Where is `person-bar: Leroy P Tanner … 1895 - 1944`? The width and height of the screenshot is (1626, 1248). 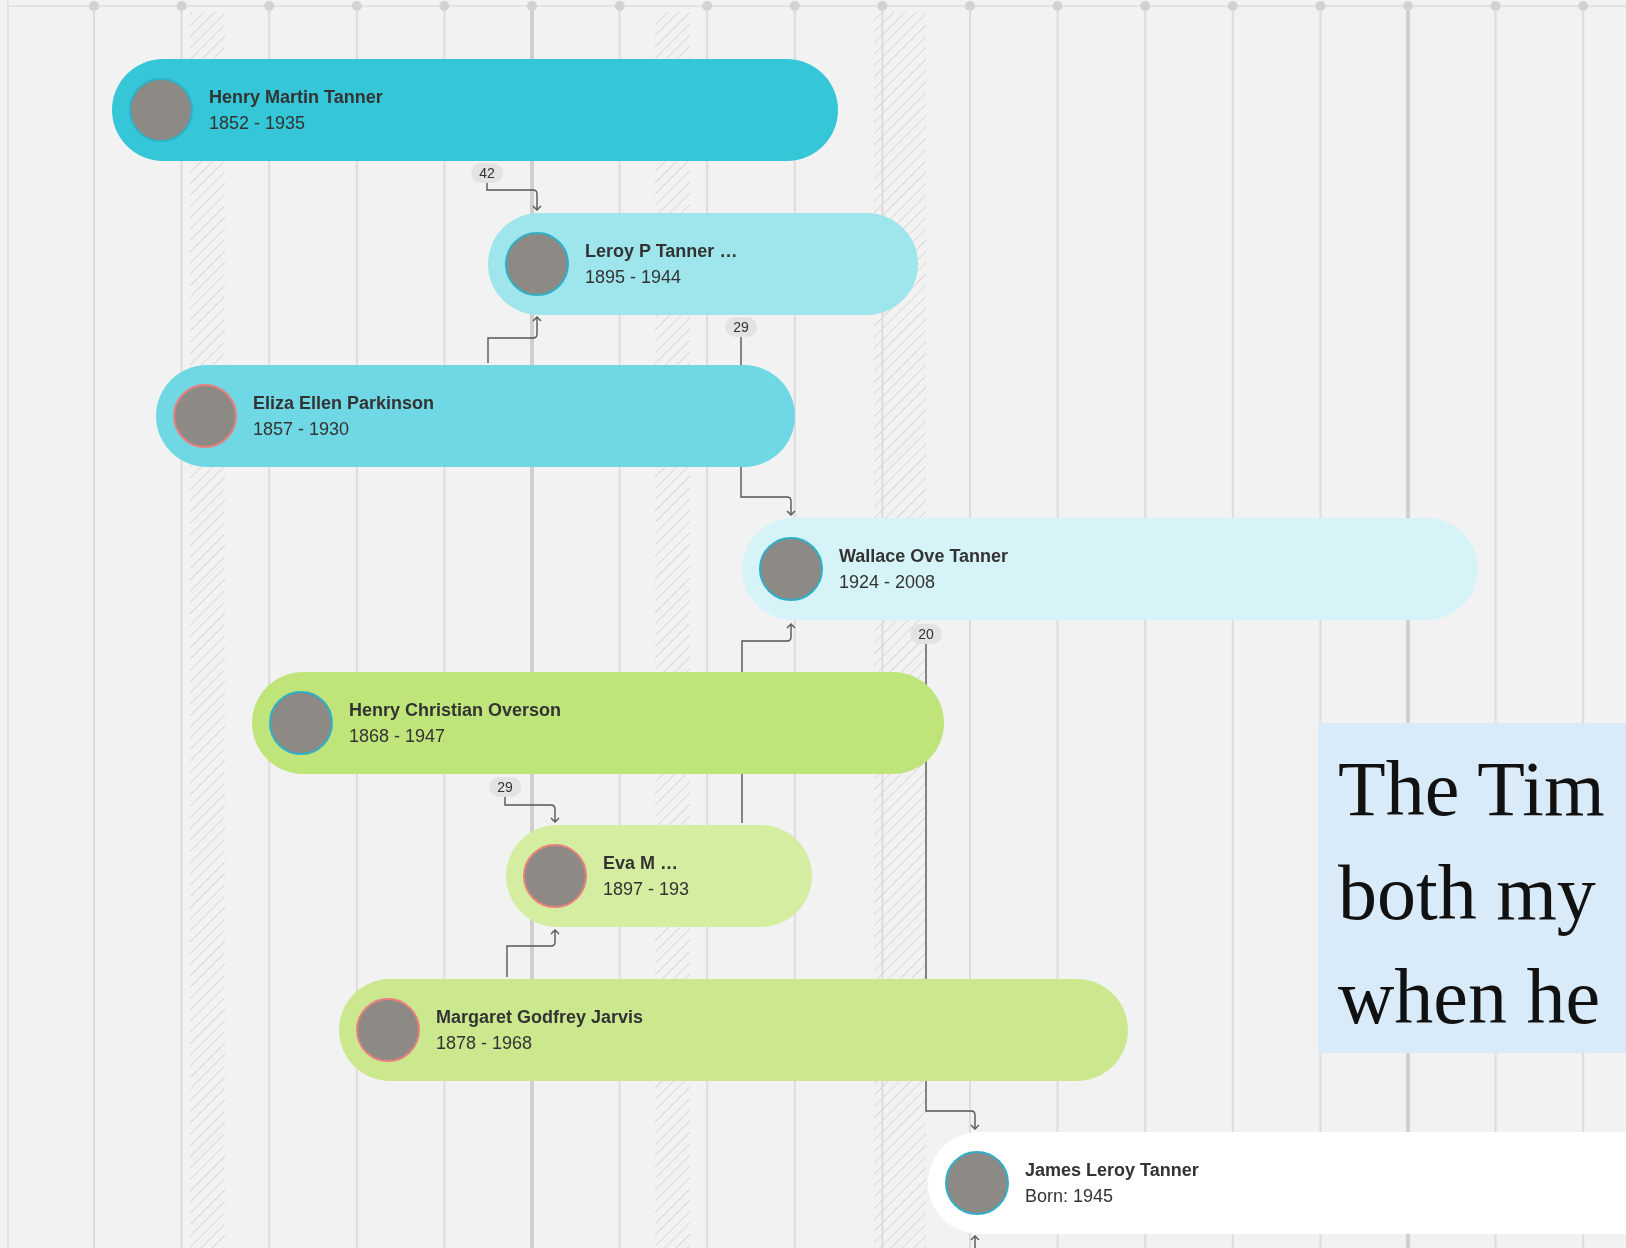
person-bar: Leroy P Tanner … 1895 - 1944 is located at coordinates (703, 264).